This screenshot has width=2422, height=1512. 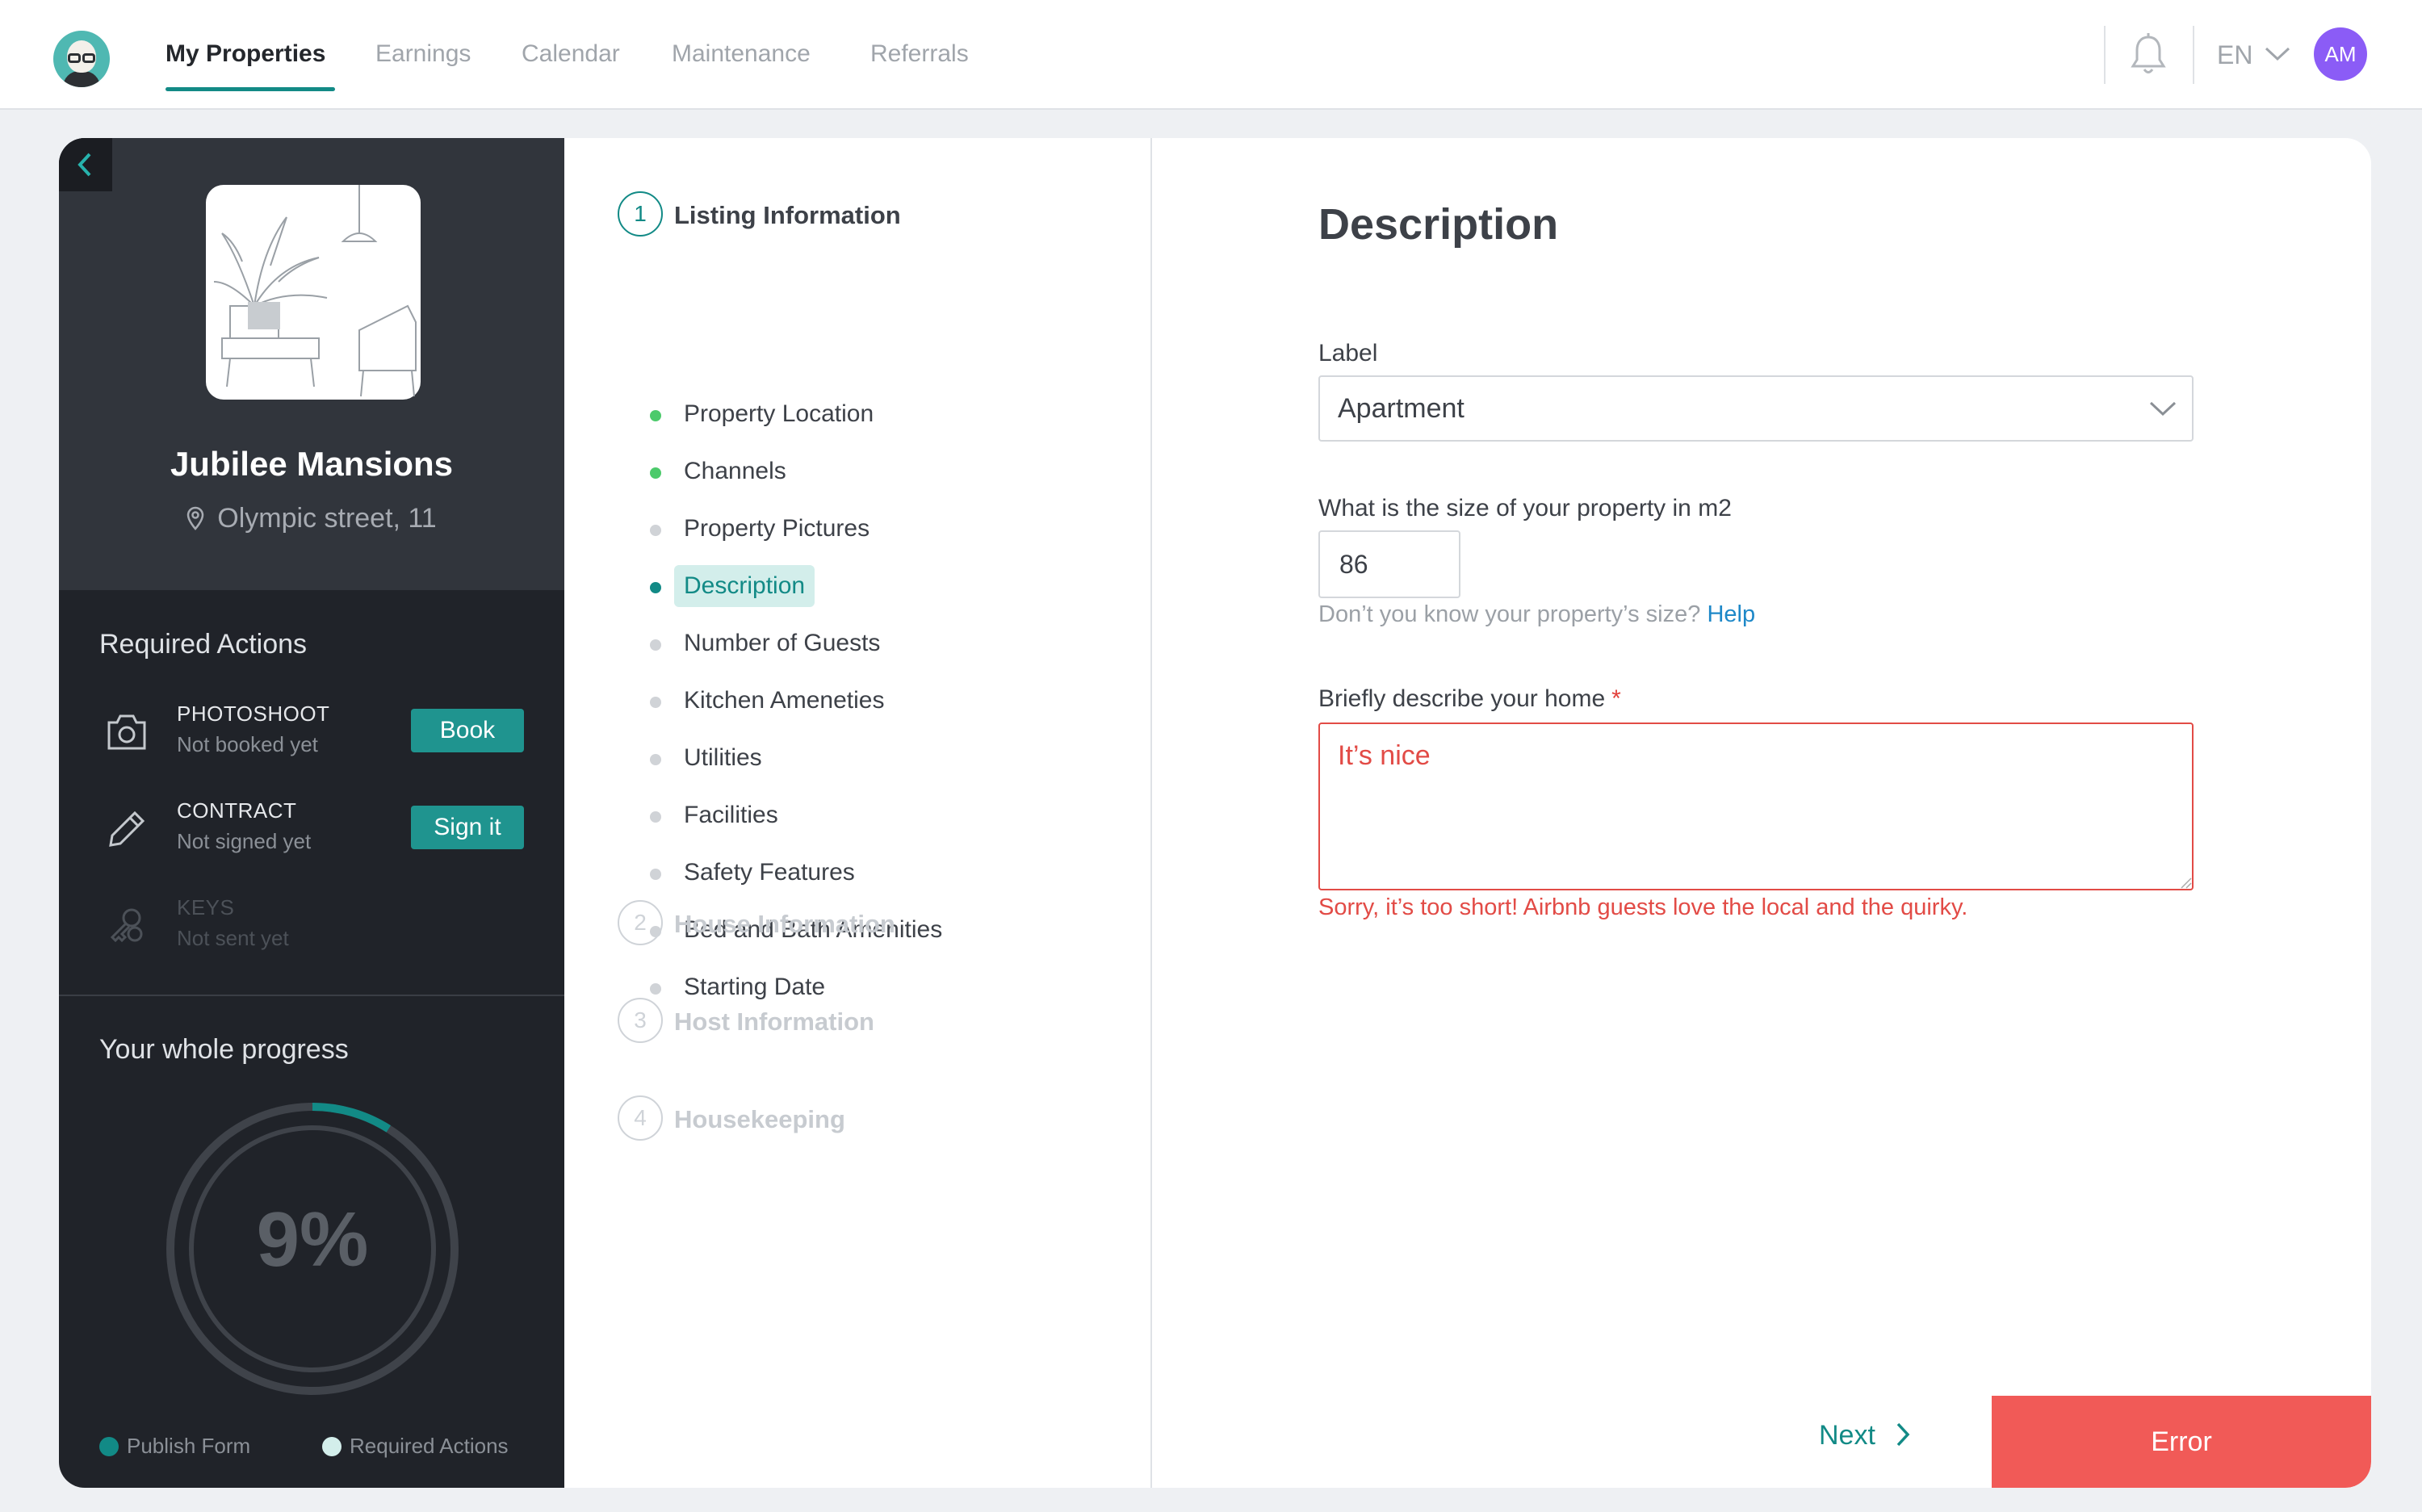 What do you see at coordinates (759, 1119) in the screenshot?
I see `step-housekeeping: Housekeeping` at bounding box center [759, 1119].